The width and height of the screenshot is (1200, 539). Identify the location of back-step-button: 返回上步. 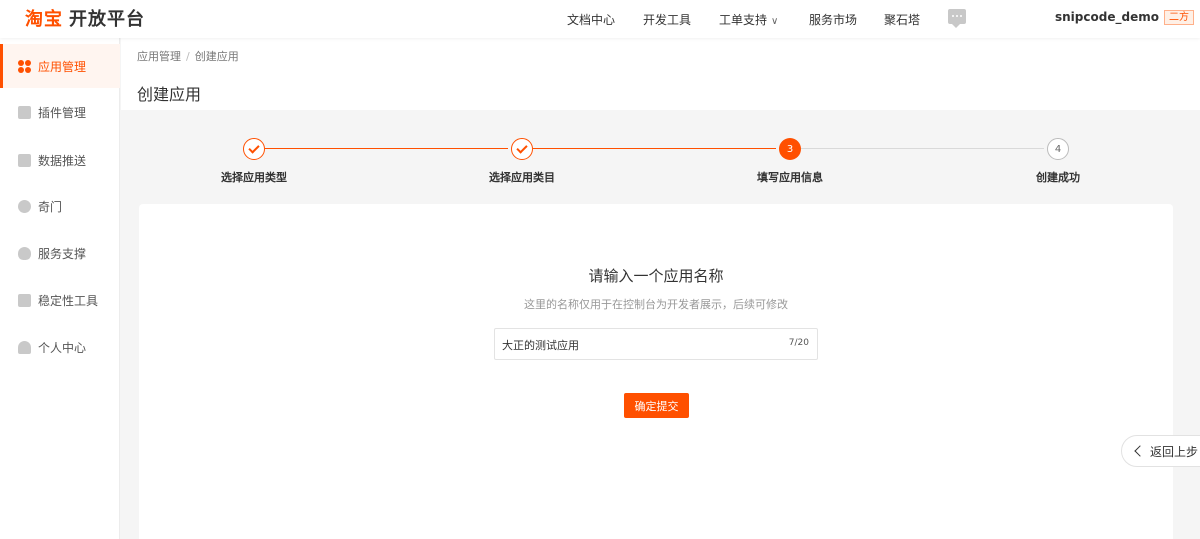
(1160, 451).